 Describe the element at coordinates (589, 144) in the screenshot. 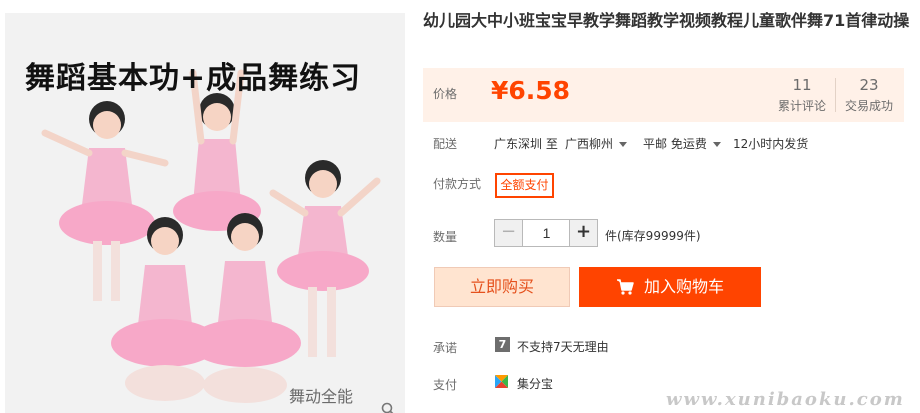

I see `ship-to-text: 广西柳州` at that location.